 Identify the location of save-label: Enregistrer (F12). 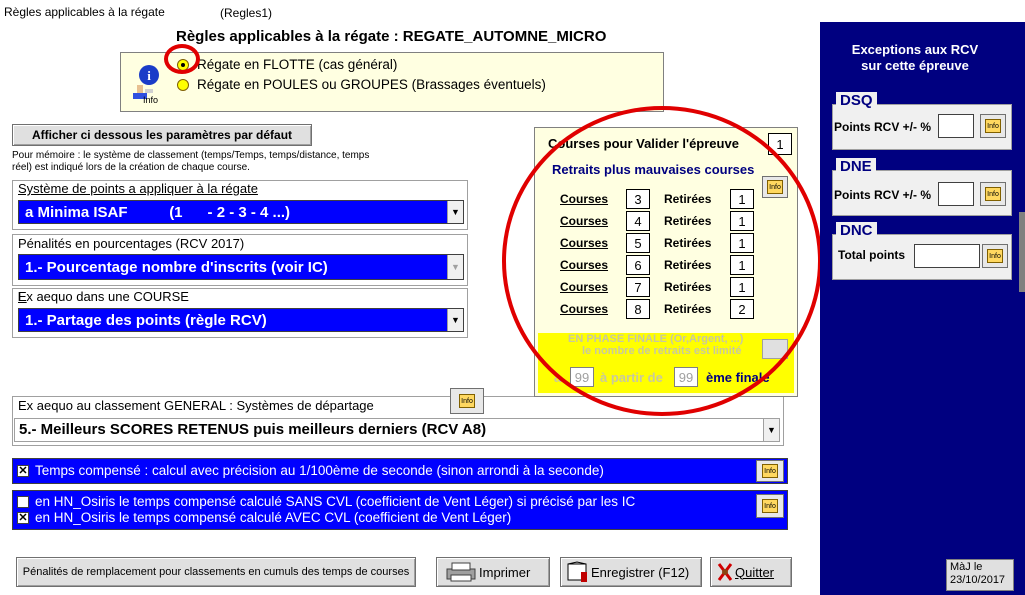
(640, 572).